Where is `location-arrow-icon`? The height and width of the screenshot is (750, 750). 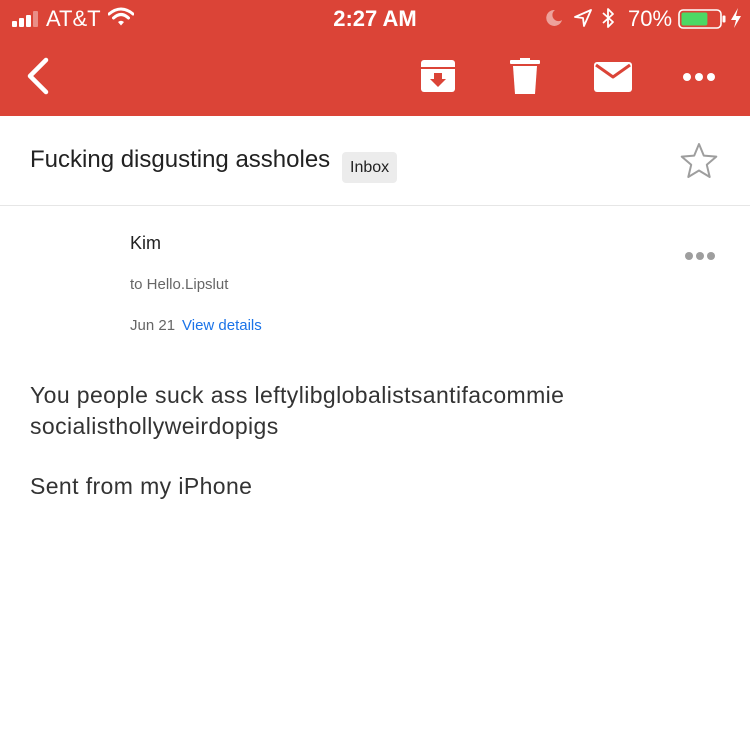
location-arrow-icon is located at coordinates (583, 18).